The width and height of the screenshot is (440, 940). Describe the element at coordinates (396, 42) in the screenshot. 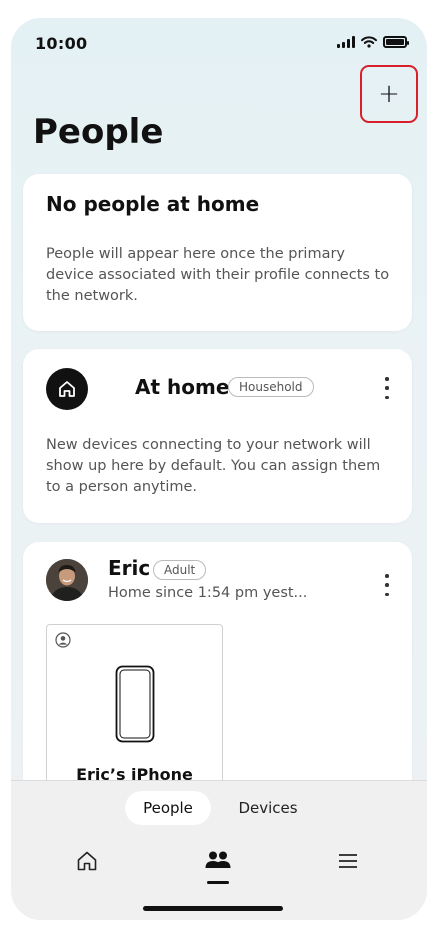

I see `battery-icon` at that location.